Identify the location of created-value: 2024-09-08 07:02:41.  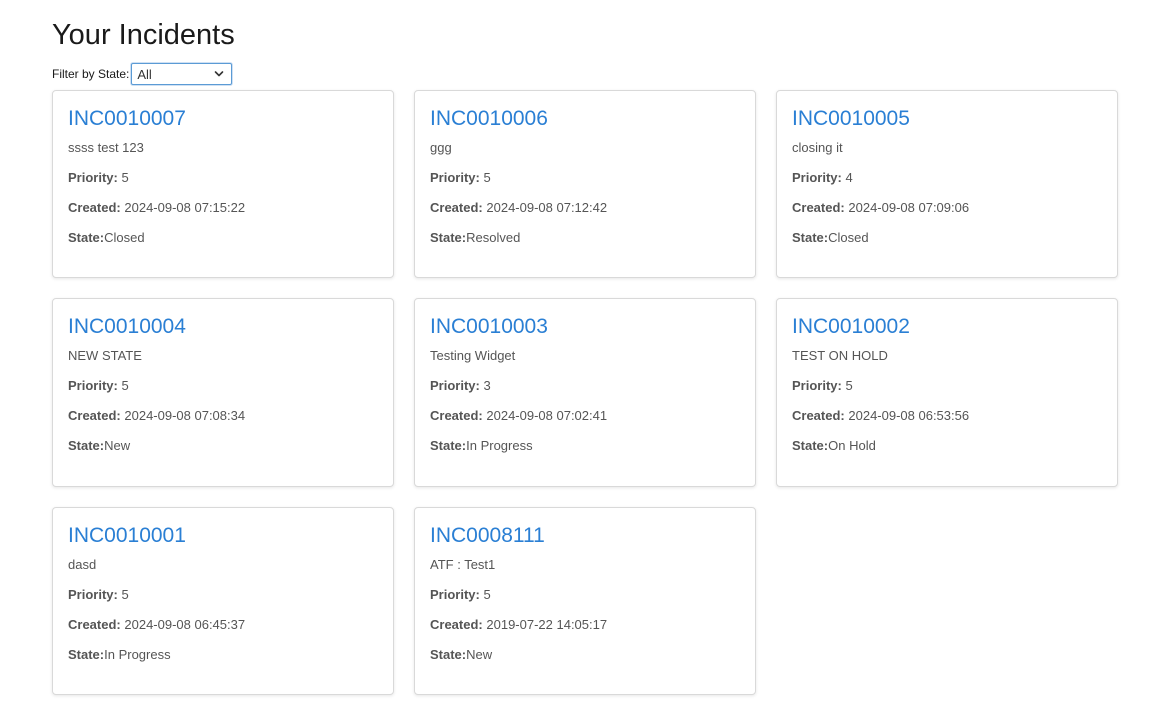
(547, 415).